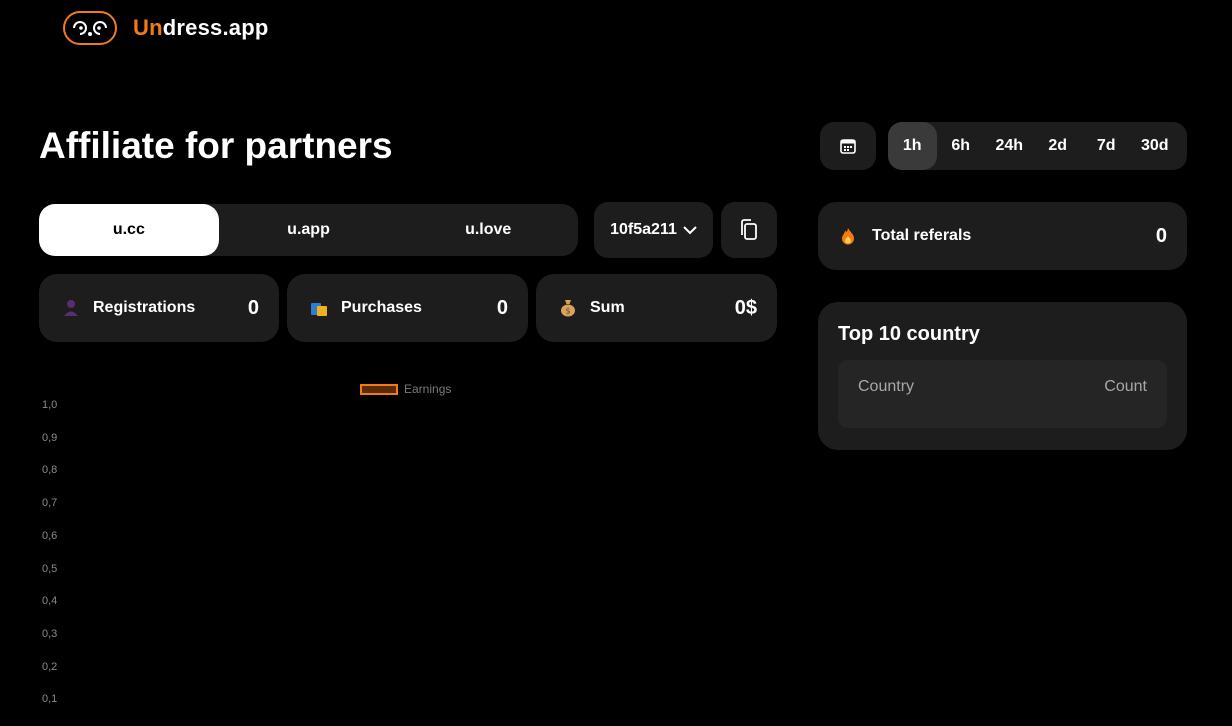  What do you see at coordinates (216, 145) in the screenshot?
I see `page-title: Affiliate for partners` at bounding box center [216, 145].